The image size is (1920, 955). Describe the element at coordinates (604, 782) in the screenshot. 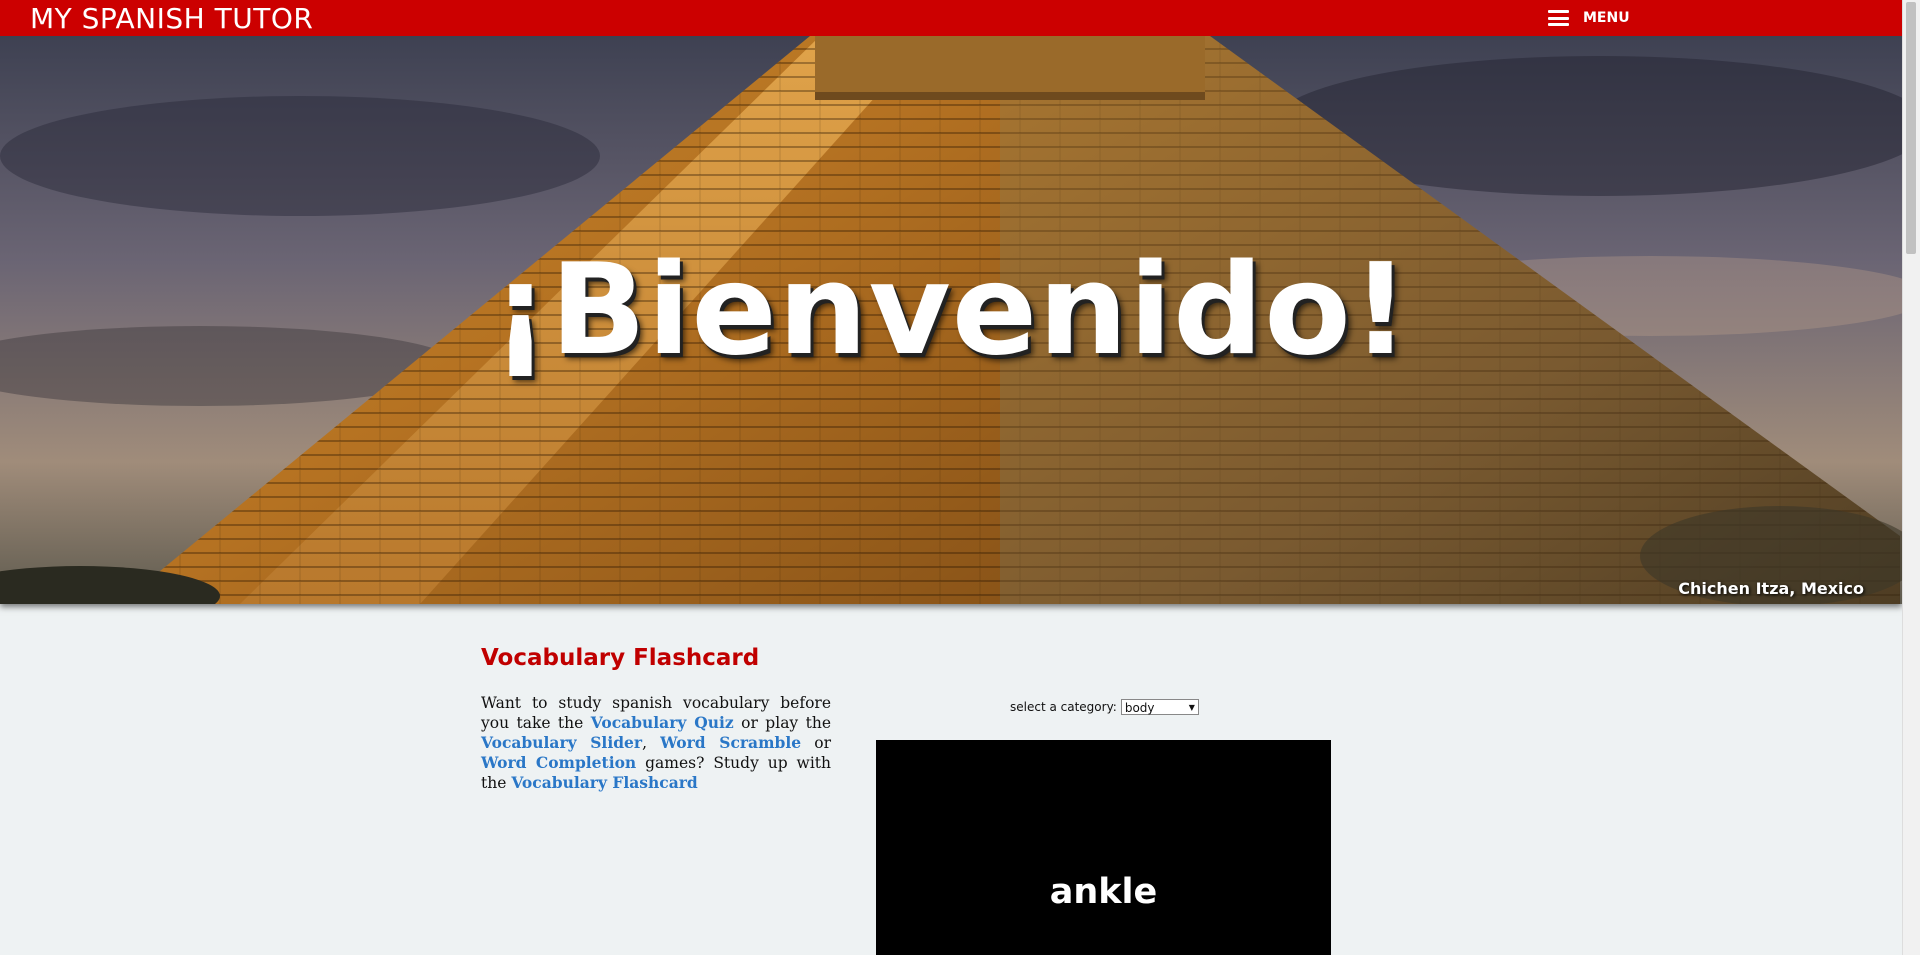

I see `vocabulary-flashcard-link: Vocabulary Flashcard` at that location.